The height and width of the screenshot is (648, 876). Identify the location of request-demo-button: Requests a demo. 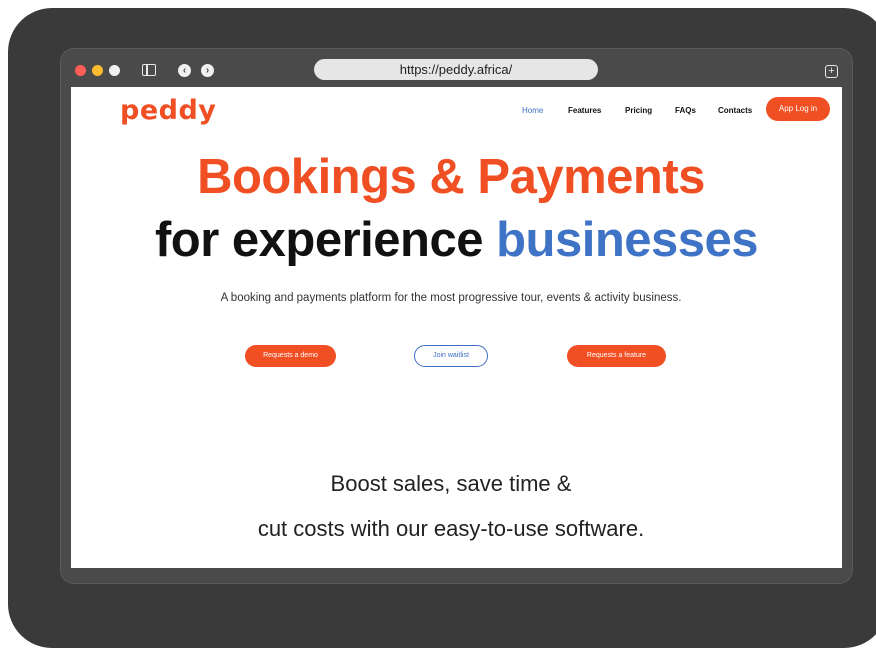
(290, 356).